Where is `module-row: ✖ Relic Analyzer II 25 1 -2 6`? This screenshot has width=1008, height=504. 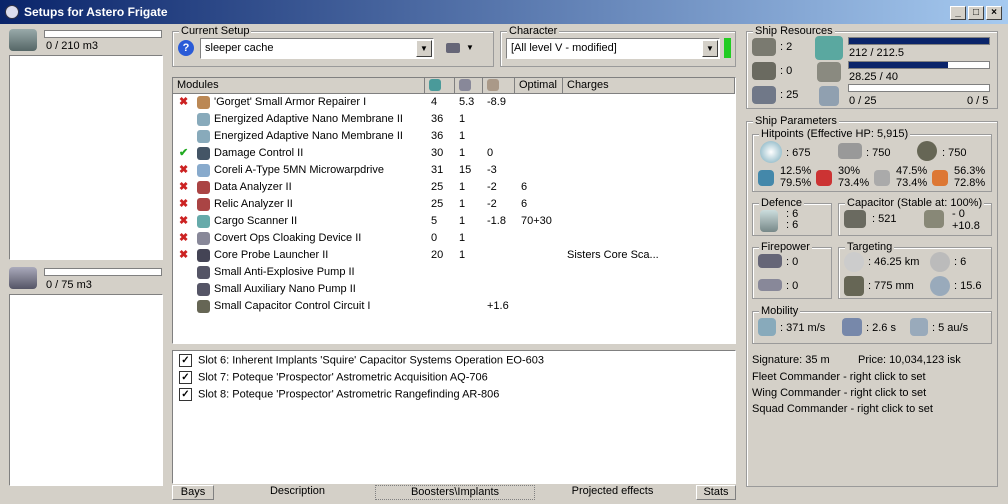
module-row: ✖ Relic Analyzer II 25 1 -2 6 is located at coordinates (454, 204).